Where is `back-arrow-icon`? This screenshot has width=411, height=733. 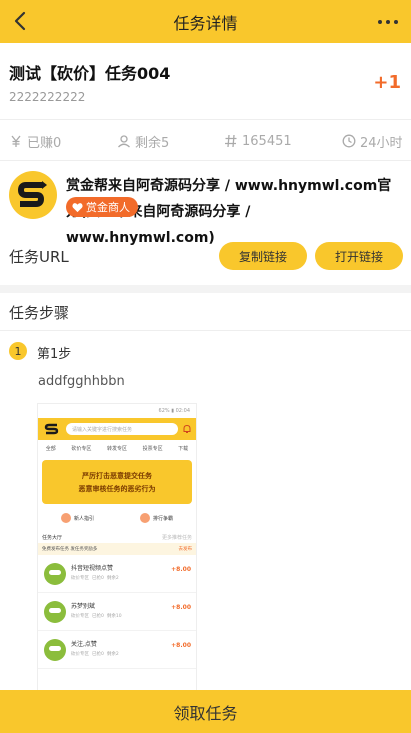 back-arrow-icon is located at coordinates (21, 21).